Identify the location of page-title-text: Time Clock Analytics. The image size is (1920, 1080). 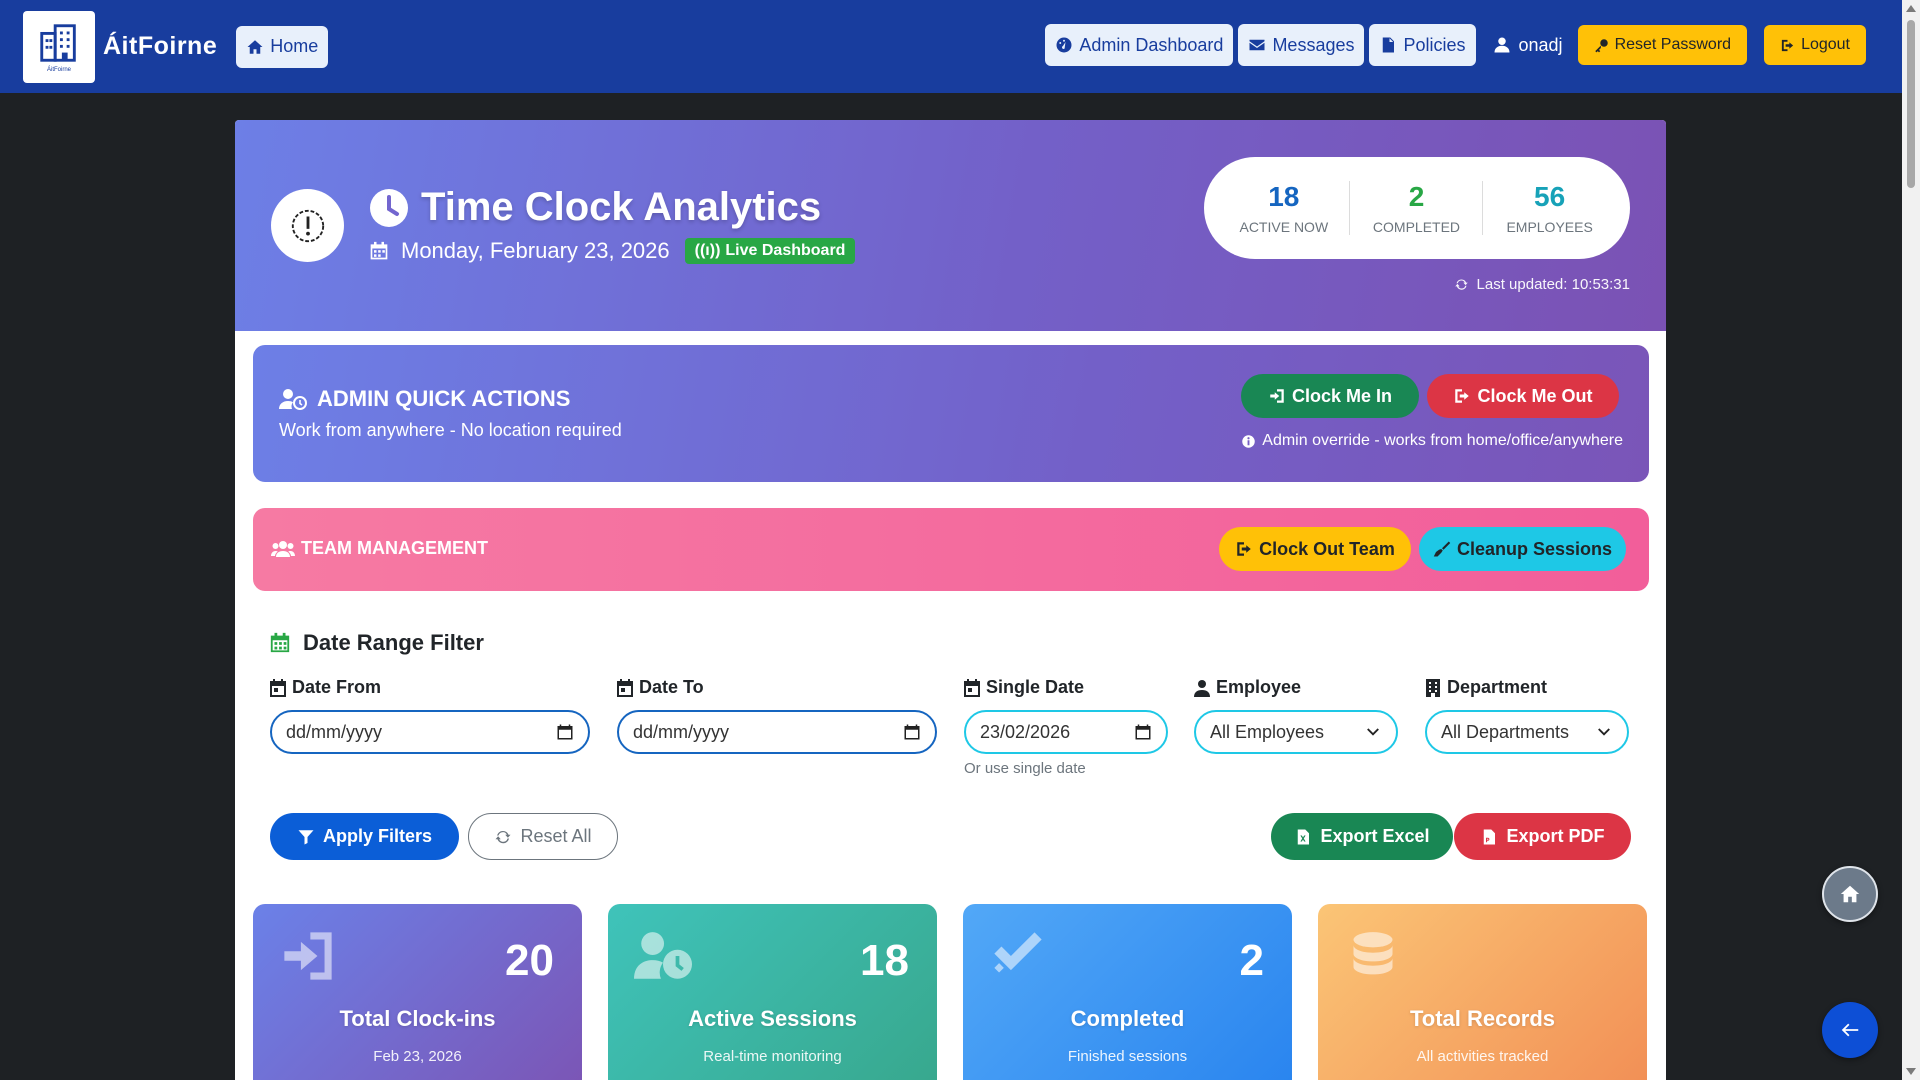
(621, 207).